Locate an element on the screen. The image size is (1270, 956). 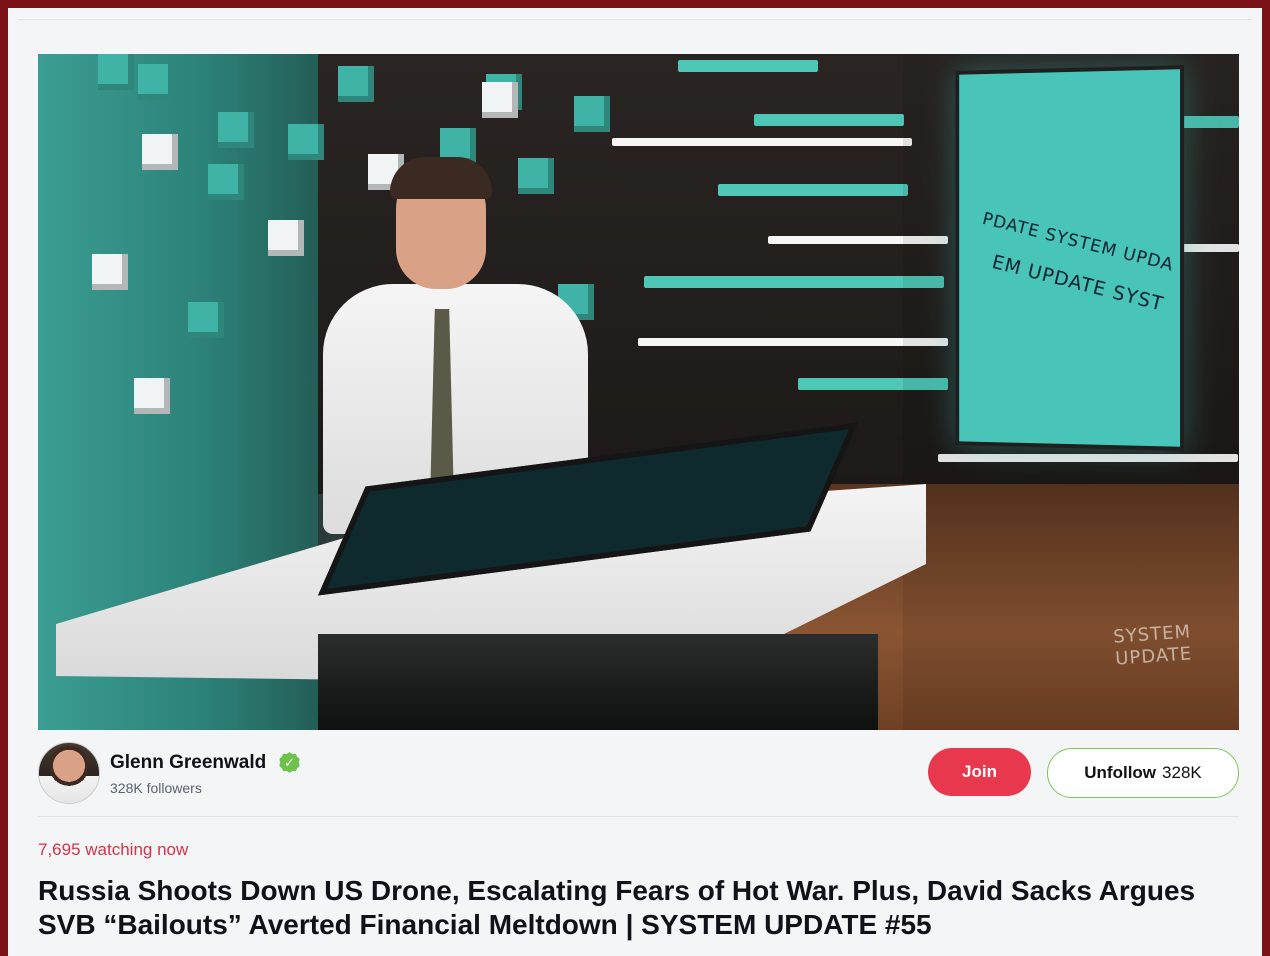
unfollow-button: Unfollow 328K is located at coordinates (1143, 773).